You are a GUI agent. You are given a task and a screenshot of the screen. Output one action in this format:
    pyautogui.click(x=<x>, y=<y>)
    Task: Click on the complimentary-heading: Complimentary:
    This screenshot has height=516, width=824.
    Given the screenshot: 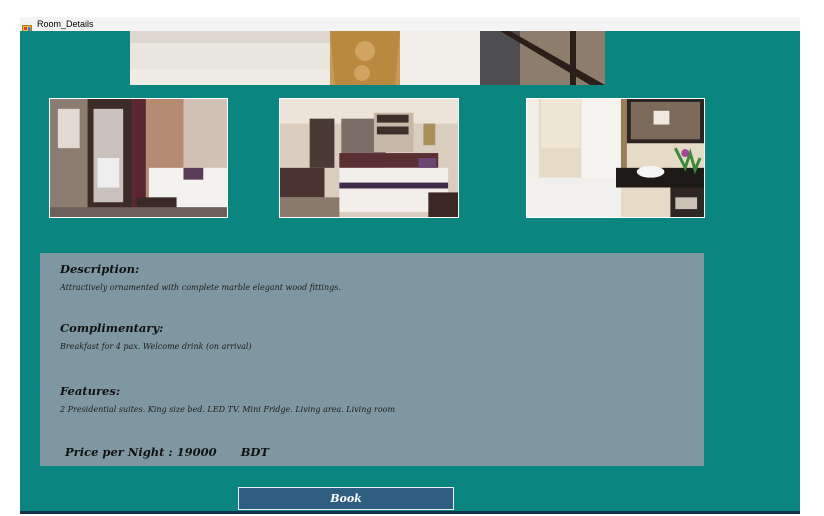 What is the action you would take?
    pyautogui.click(x=112, y=328)
    